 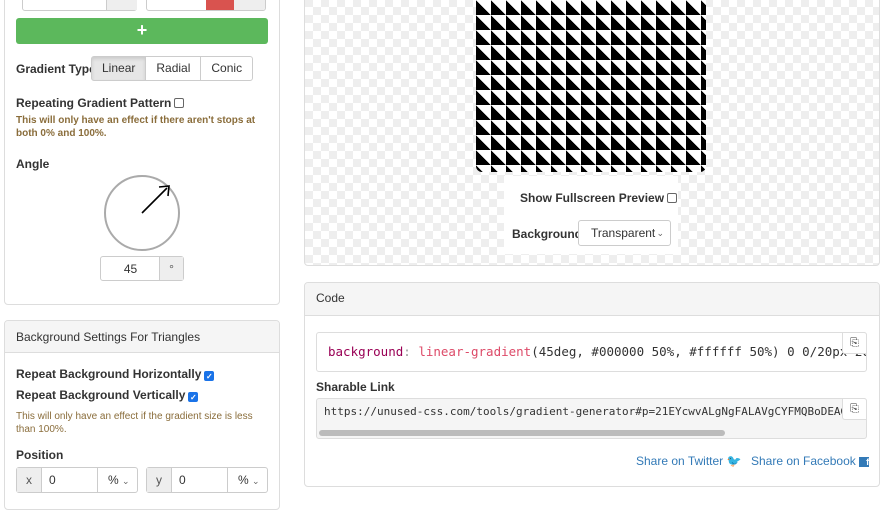 I want to click on gradient-type-group: Linear Radial Conic, so click(x=172, y=68).